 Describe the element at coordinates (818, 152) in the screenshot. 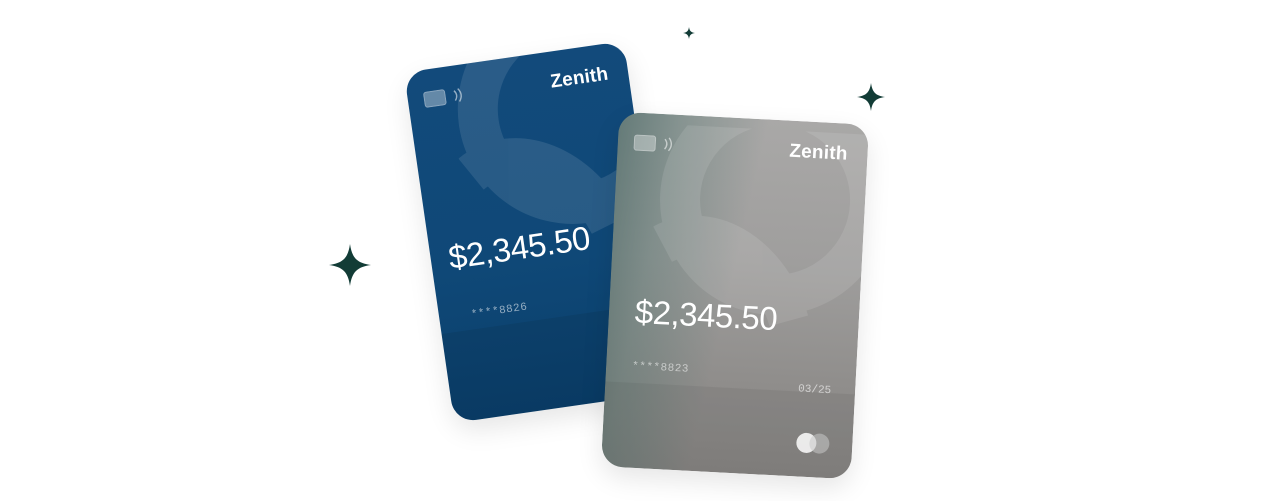

I see `card-brand: Zenith` at that location.